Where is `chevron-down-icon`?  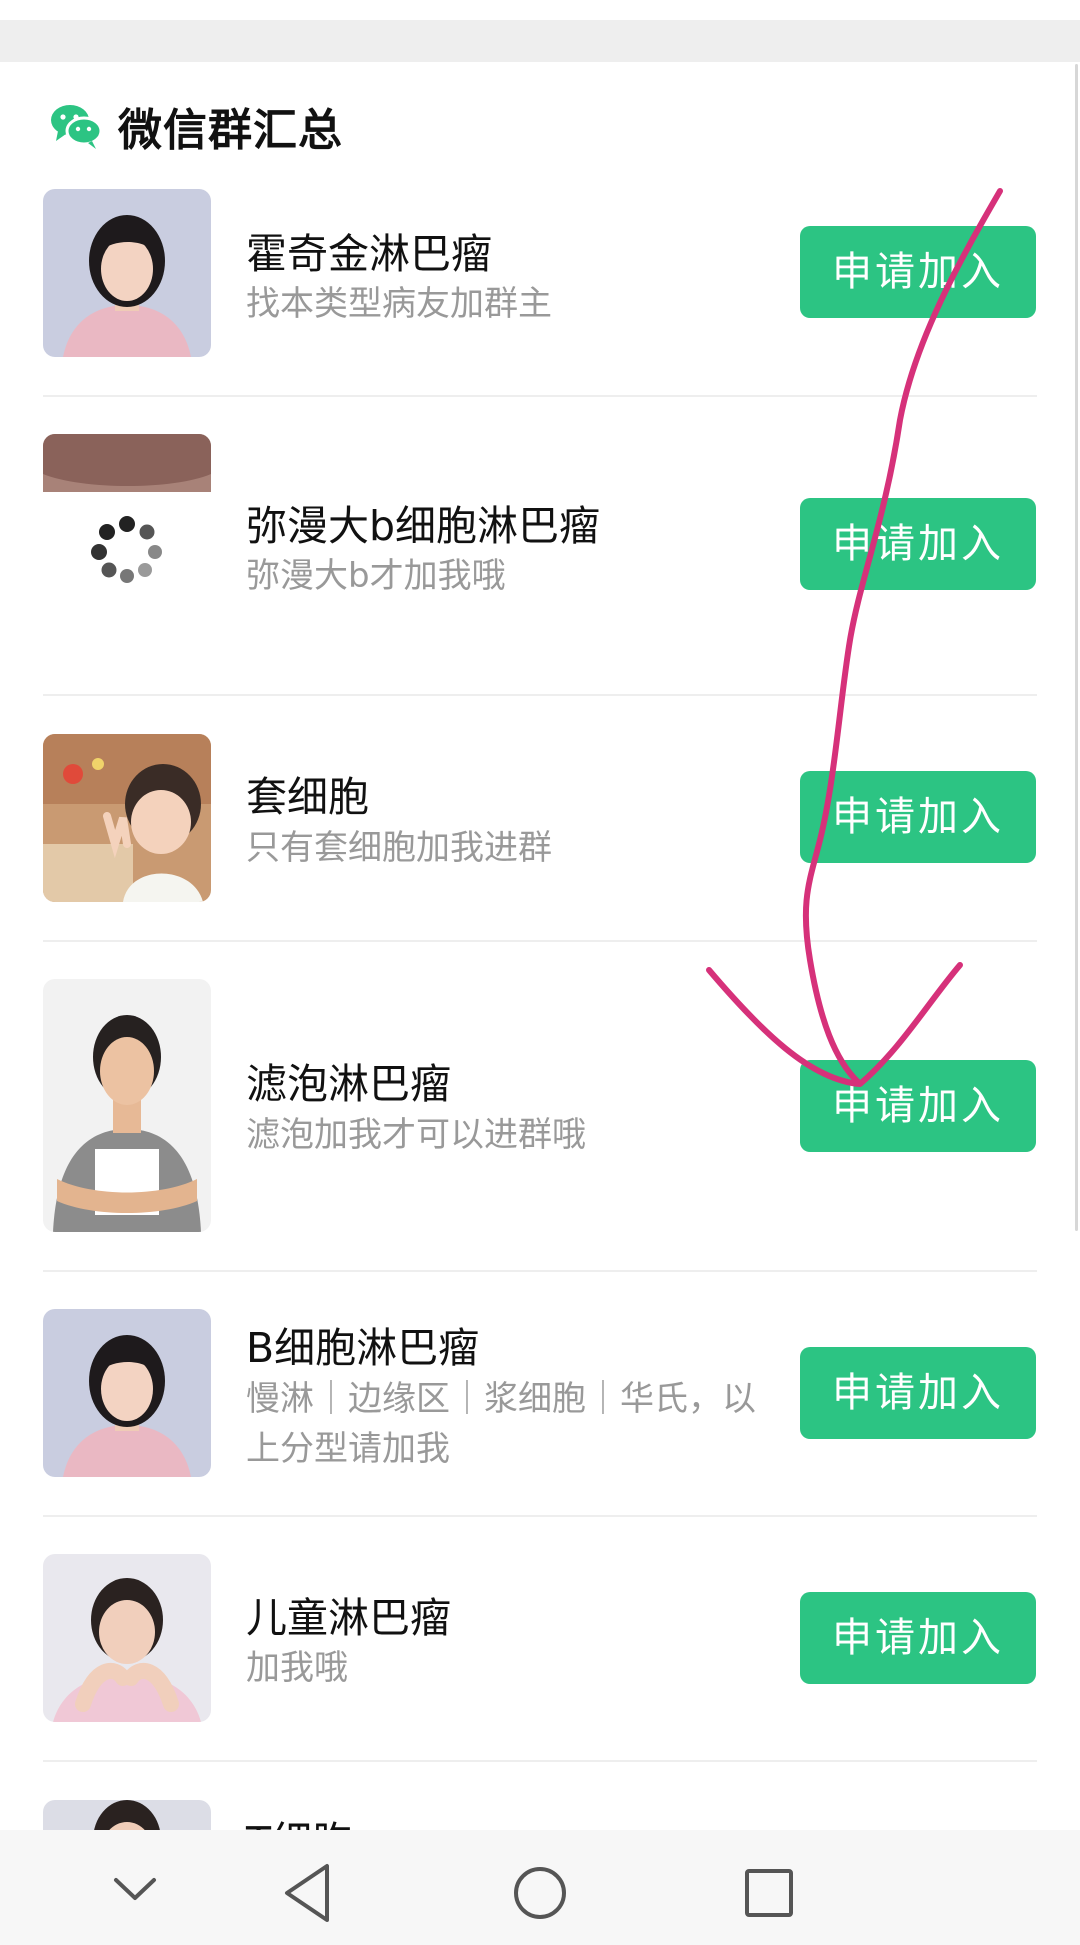
chevron-down-icon is located at coordinates (135, 1887).